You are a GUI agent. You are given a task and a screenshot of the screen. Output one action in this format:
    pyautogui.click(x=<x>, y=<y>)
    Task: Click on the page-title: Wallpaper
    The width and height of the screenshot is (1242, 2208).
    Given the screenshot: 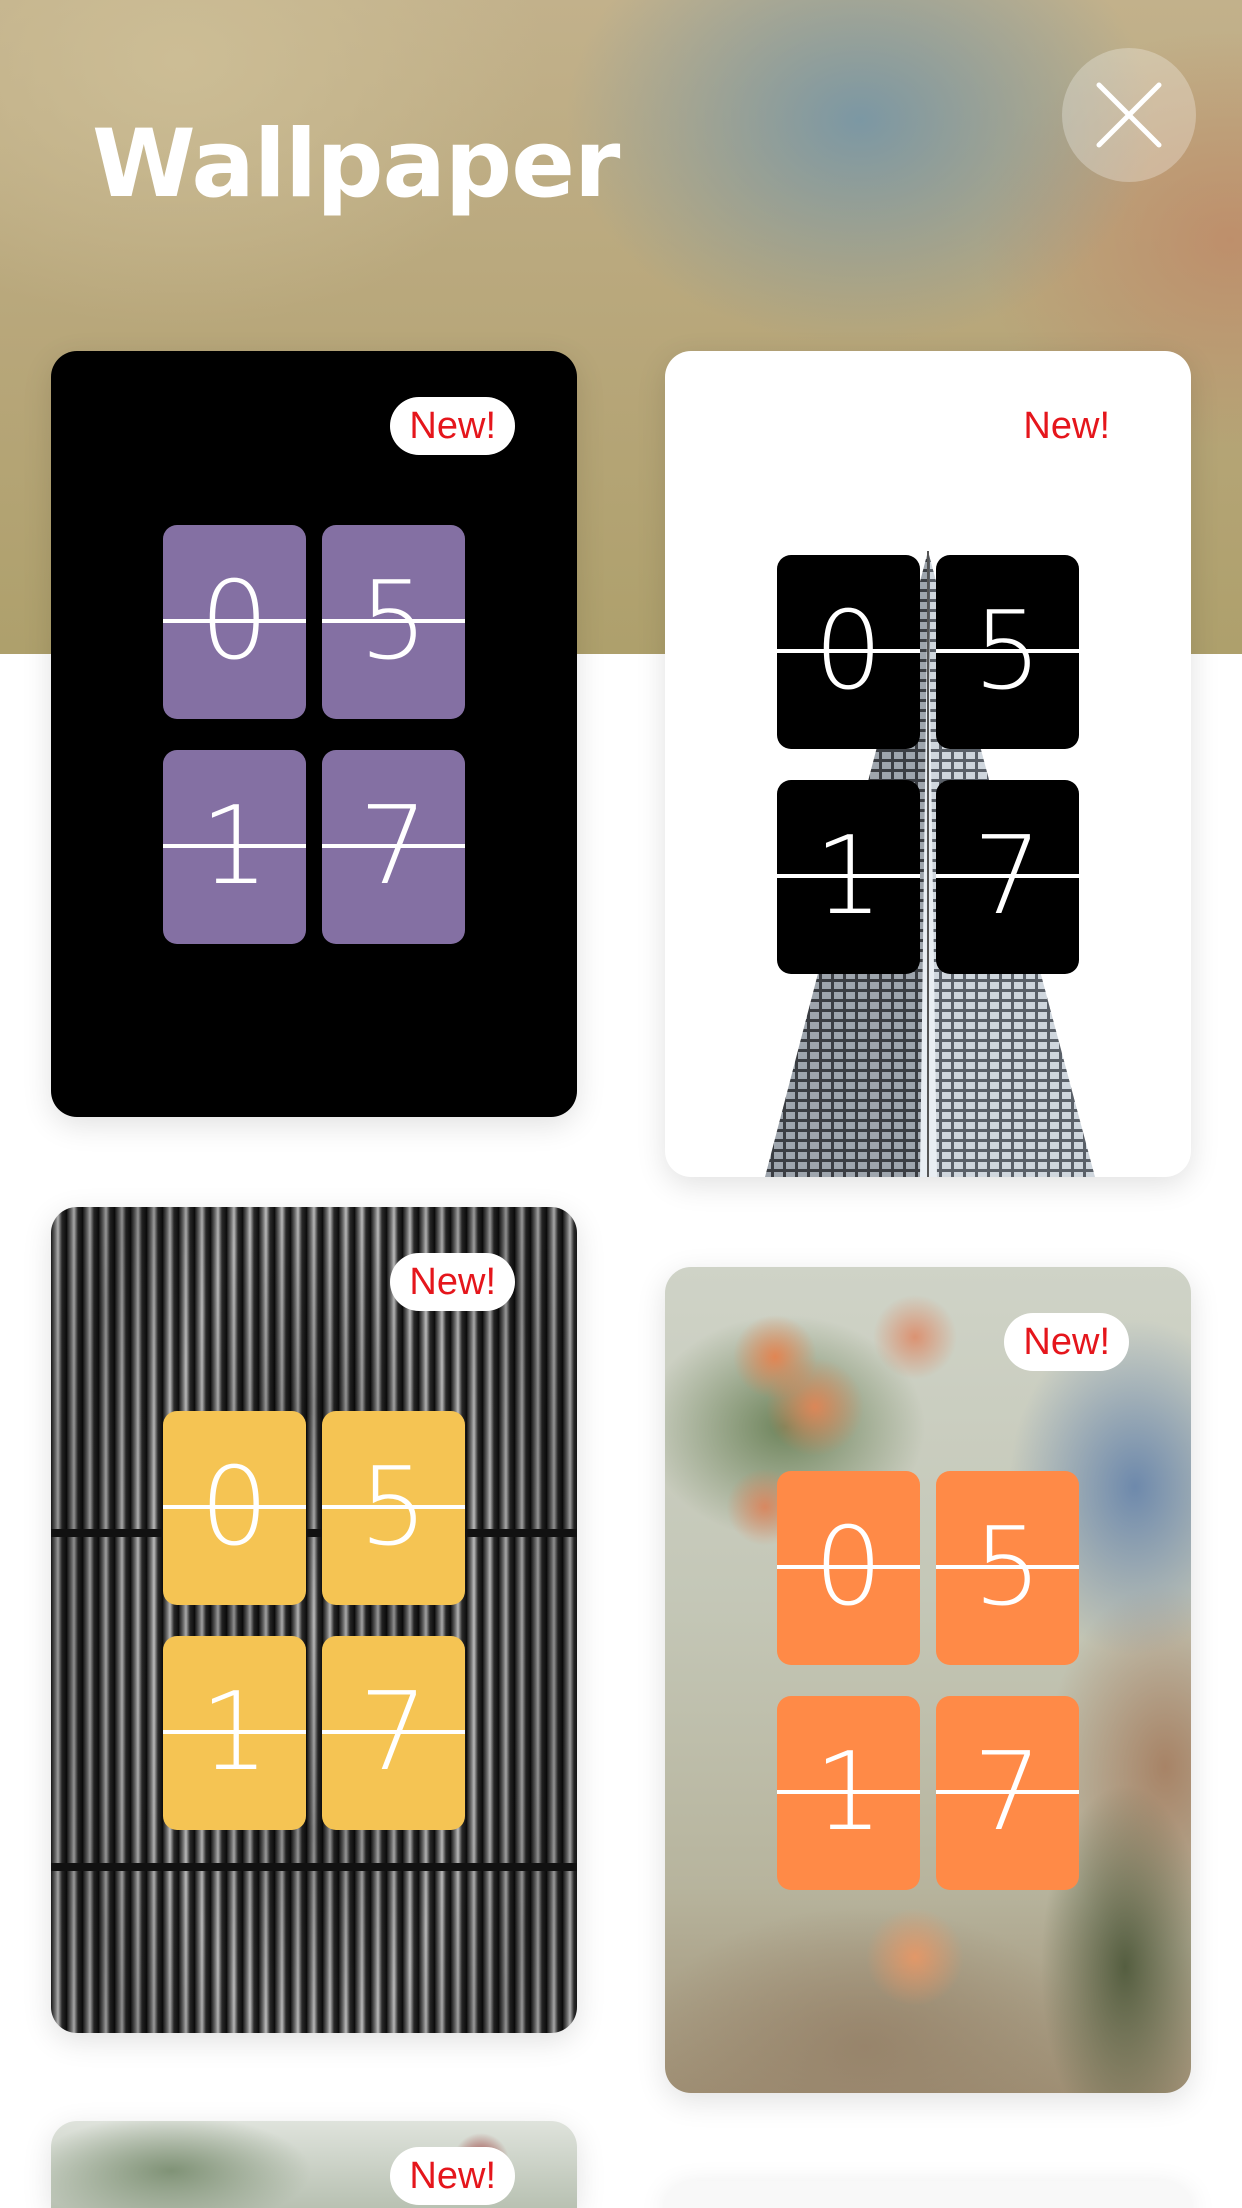 What is the action you would take?
    pyautogui.click(x=356, y=164)
    